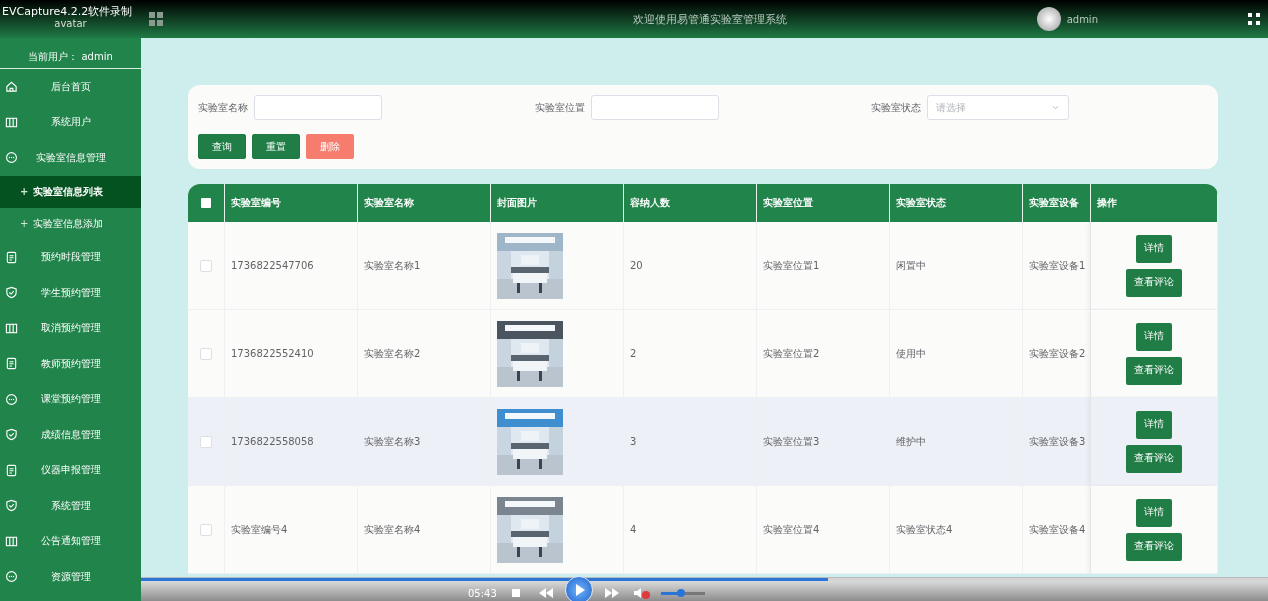 Image resolution: width=1268 pixels, height=601 pixels. What do you see at coordinates (1057, 529) in the screenshot?
I see `table-cell: 实验室设备4` at bounding box center [1057, 529].